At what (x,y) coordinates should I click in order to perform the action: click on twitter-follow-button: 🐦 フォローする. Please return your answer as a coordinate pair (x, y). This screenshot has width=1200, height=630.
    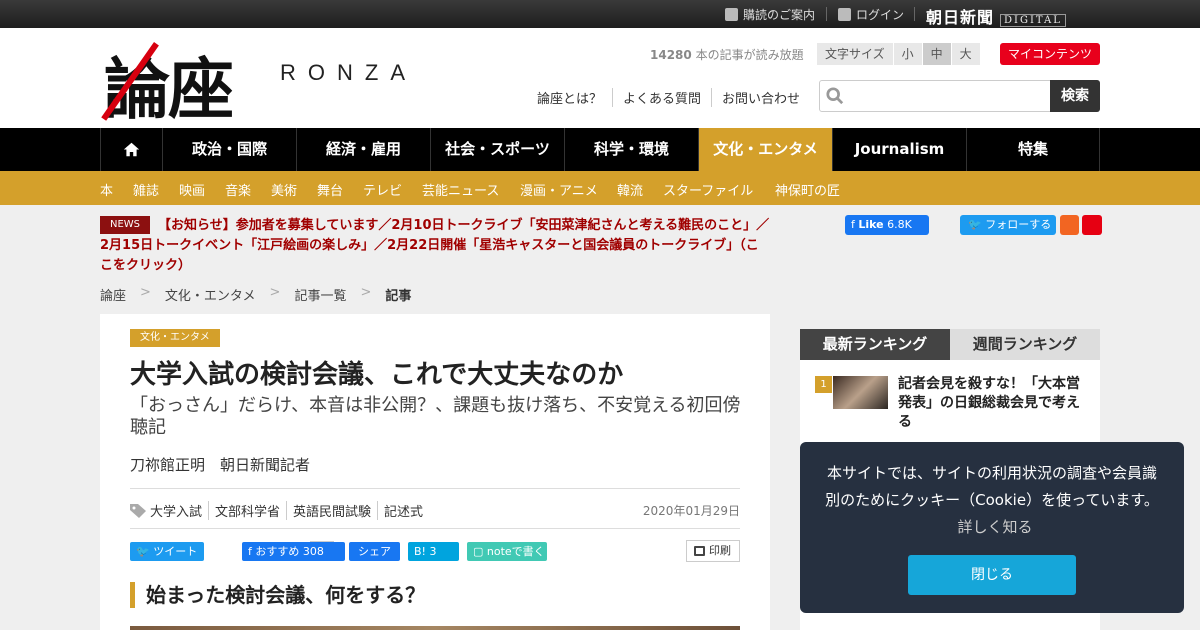
    Looking at the image, I should click on (1008, 225).